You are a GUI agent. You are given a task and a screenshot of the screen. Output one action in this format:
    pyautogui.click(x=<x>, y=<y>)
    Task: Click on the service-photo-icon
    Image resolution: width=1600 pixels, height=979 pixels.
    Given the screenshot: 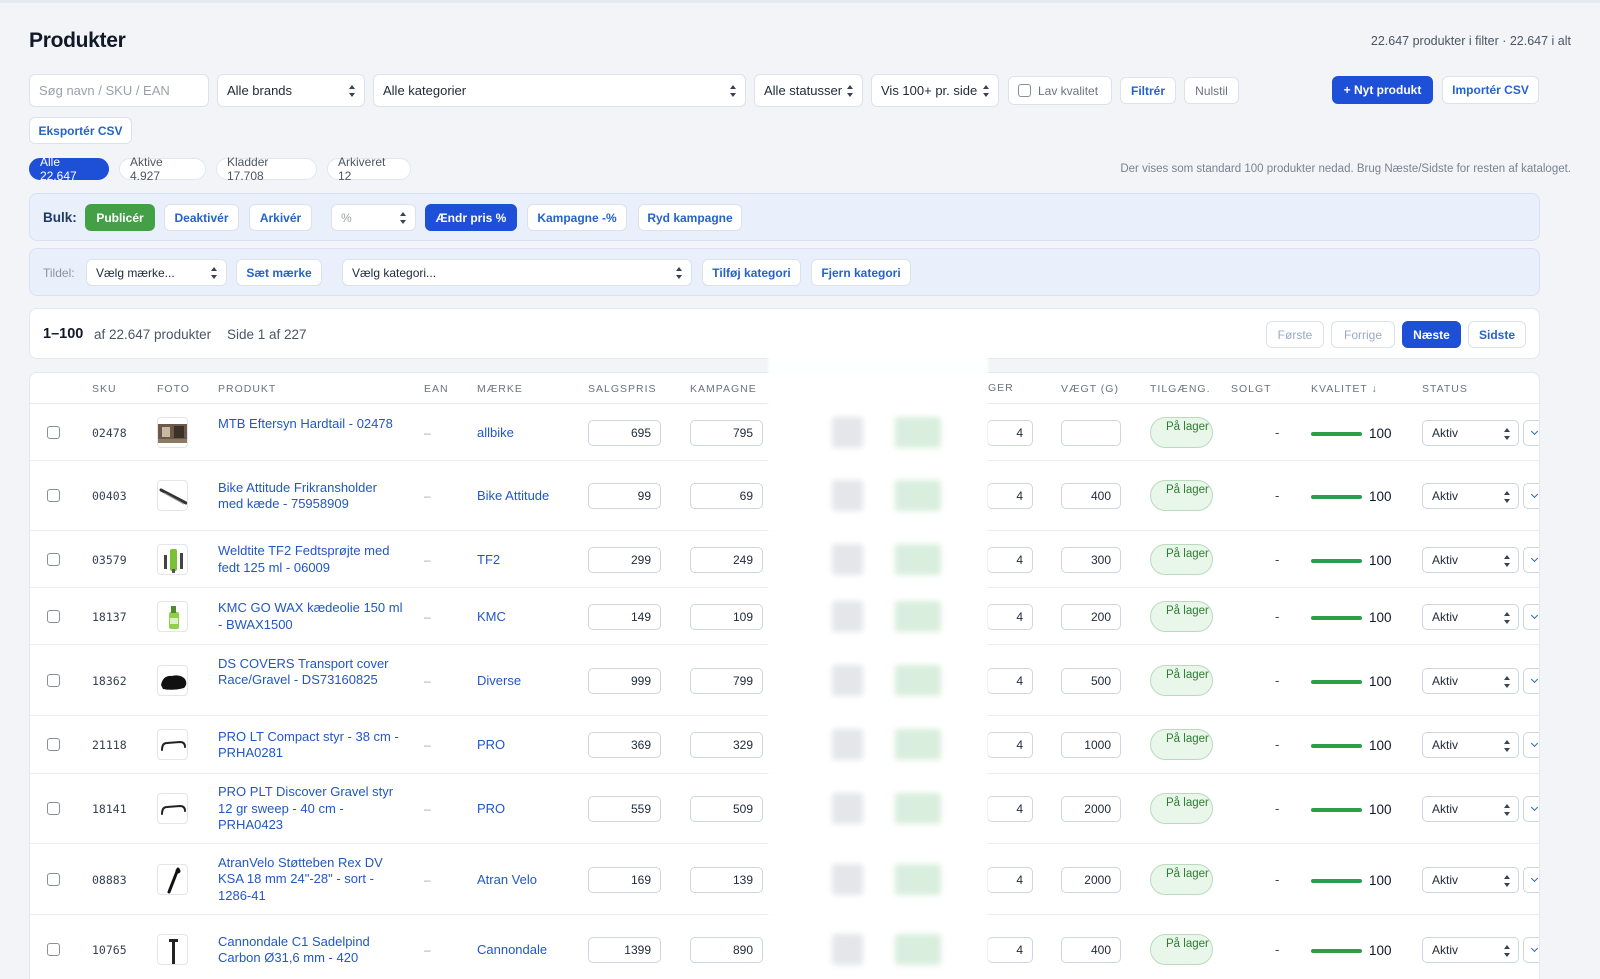 What is the action you would take?
    pyautogui.click(x=172, y=432)
    